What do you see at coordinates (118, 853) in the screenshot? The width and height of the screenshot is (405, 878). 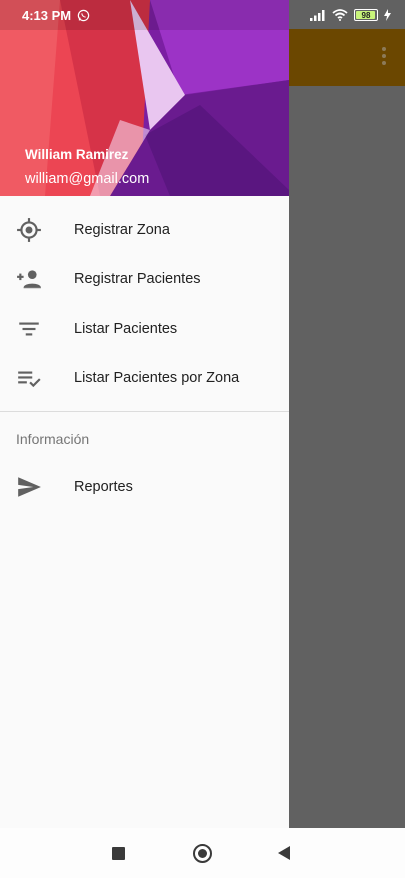 I see `recent-apps-icon` at bounding box center [118, 853].